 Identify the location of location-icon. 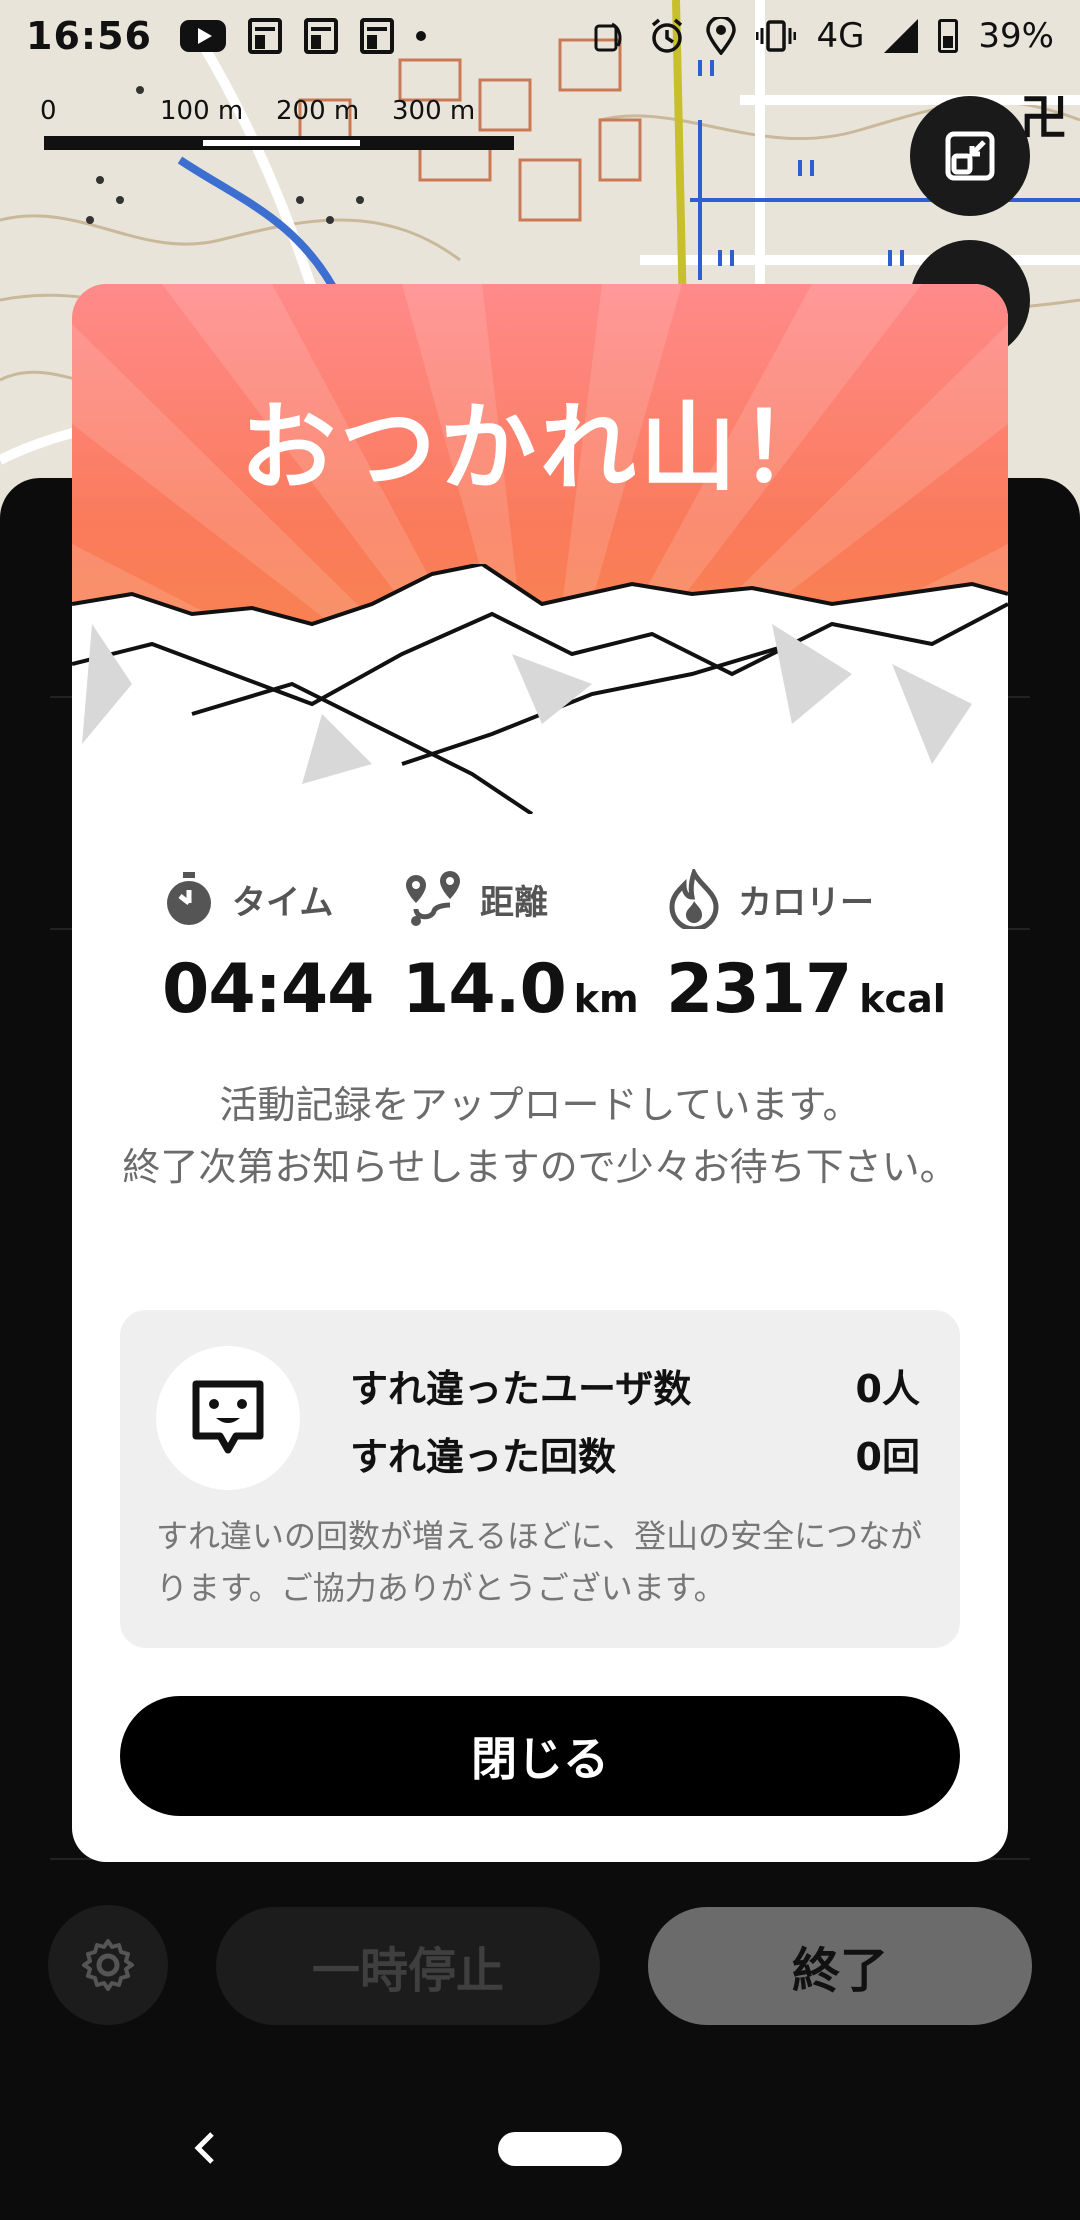
(721, 36).